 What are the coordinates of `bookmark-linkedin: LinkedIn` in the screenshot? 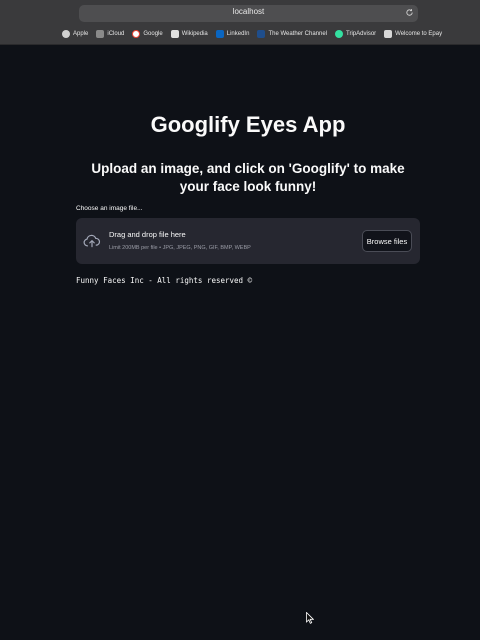 It's located at (232, 34).